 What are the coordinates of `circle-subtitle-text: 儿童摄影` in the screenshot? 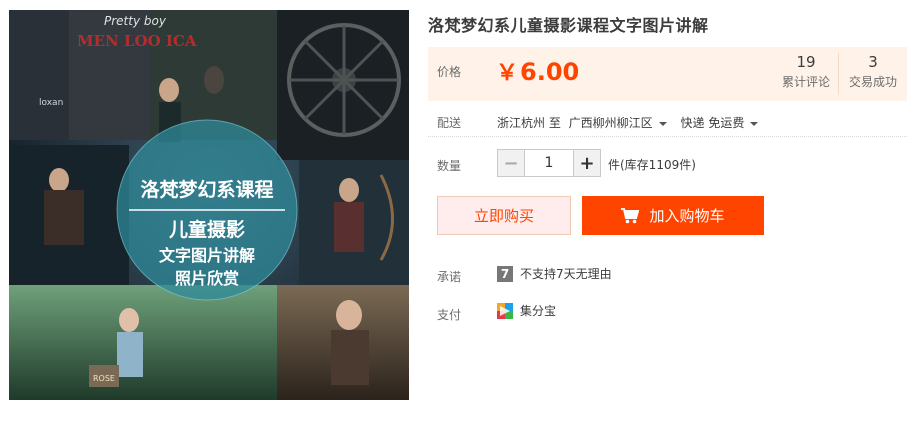 It's located at (206, 229).